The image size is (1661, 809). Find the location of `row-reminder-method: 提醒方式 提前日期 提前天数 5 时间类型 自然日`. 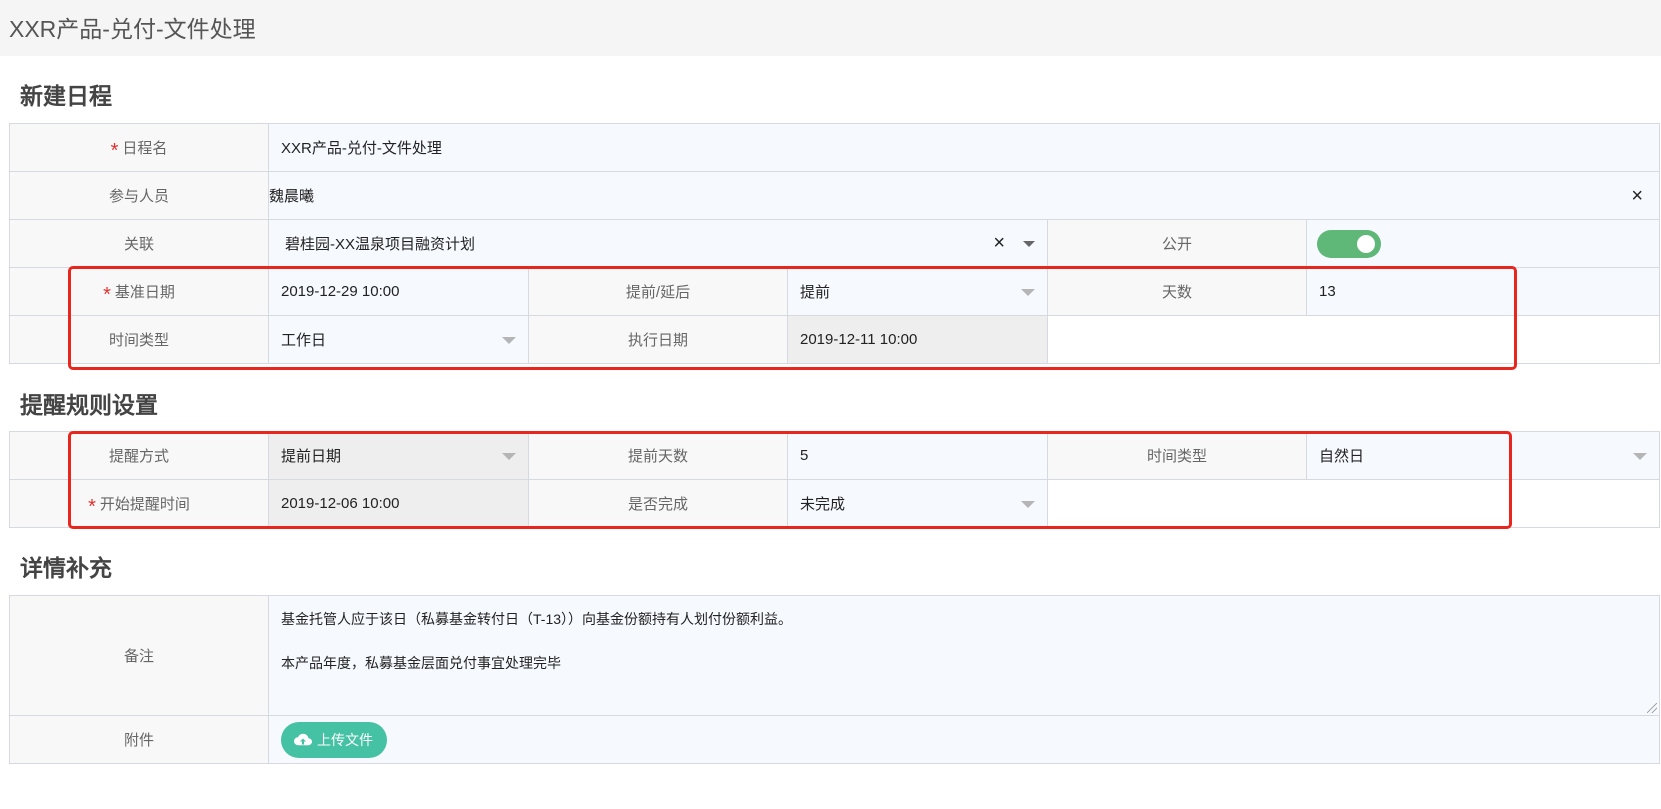

row-reminder-method: 提醒方式 提前日期 提前天数 5 时间类型 自然日 is located at coordinates (835, 456).